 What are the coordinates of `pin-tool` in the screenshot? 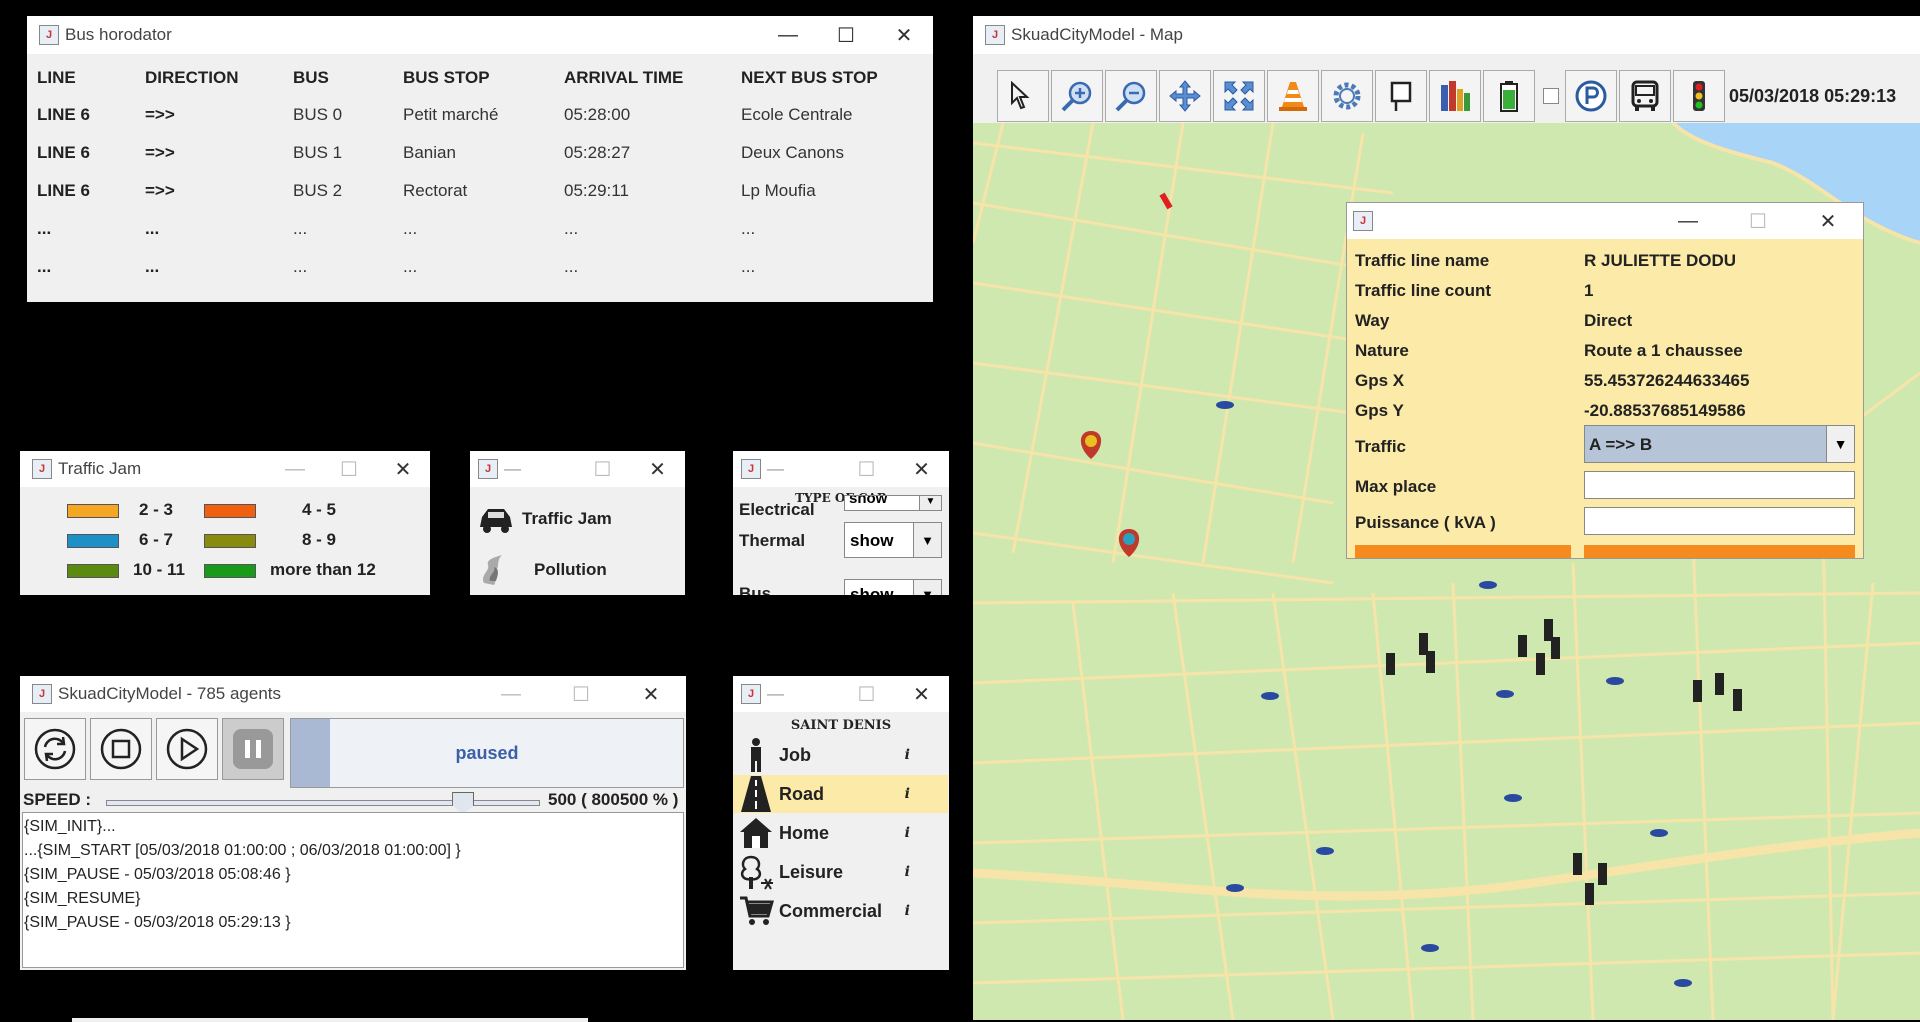 It's located at (1401, 96).